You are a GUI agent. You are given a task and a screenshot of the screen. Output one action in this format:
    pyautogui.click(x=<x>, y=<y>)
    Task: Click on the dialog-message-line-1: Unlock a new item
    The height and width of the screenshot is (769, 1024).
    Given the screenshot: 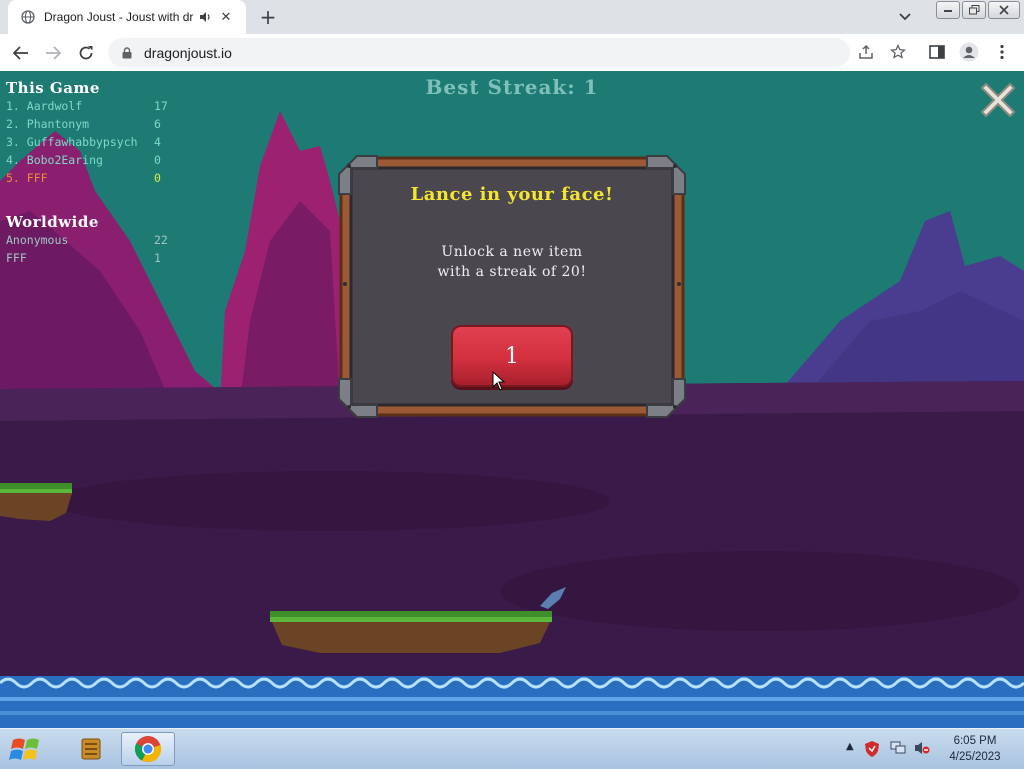 What is the action you would take?
    pyautogui.click(x=512, y=252)
    